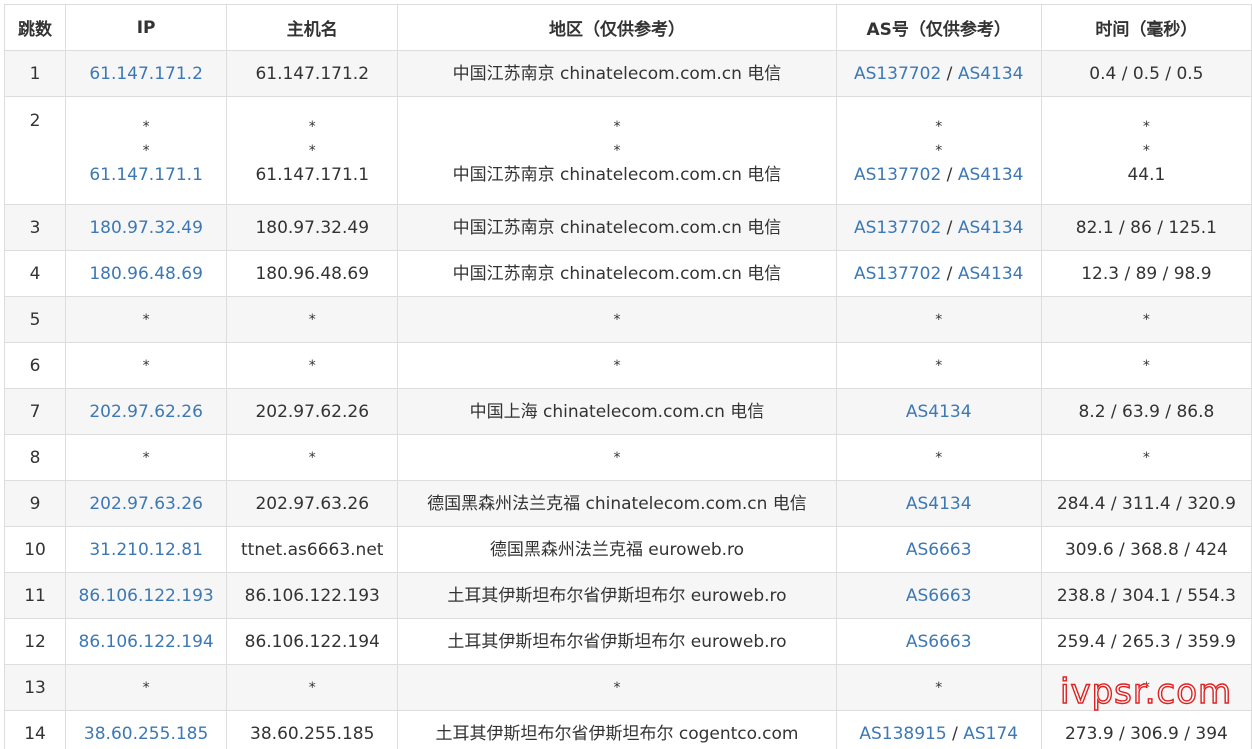  What do you see at coordinates (617, 365) in the screenshot?
I see `region-cell: *` at bounding box center [617, 365].